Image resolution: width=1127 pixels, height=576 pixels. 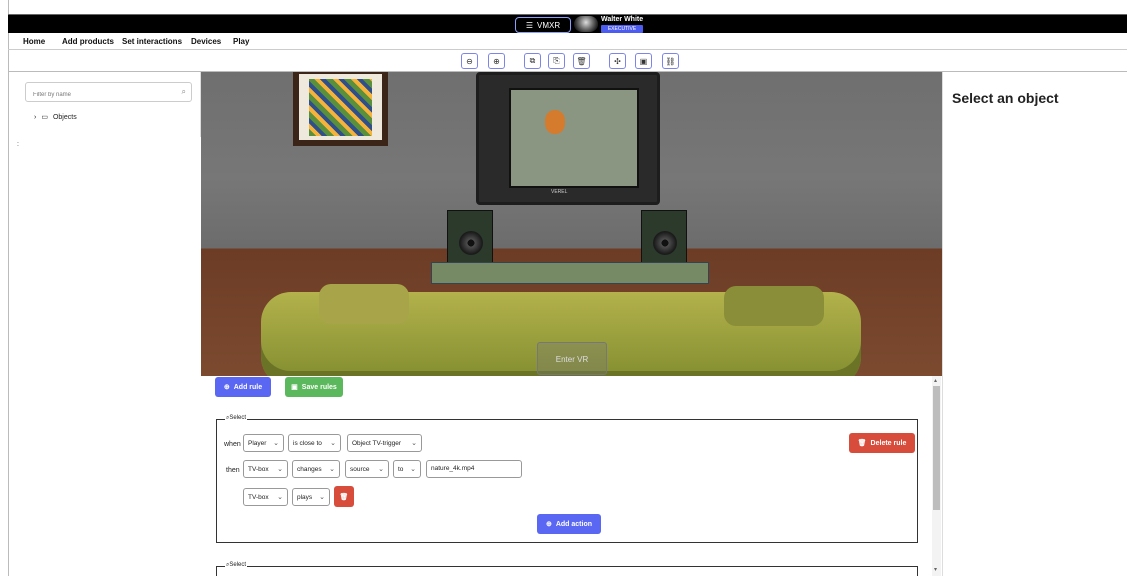 I want to click on ungroup-icon: ⛓, so click(x=670, y=61).